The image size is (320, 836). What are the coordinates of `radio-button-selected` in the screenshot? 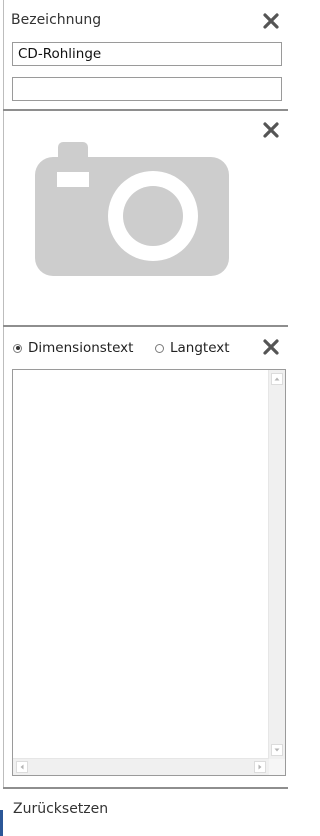 It's located at (17, 348).